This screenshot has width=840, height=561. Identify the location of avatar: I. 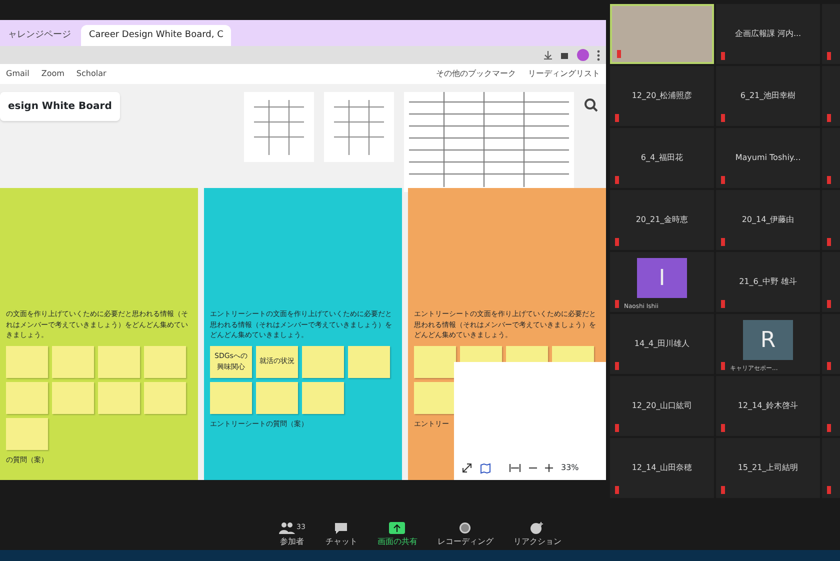
(662, 278).